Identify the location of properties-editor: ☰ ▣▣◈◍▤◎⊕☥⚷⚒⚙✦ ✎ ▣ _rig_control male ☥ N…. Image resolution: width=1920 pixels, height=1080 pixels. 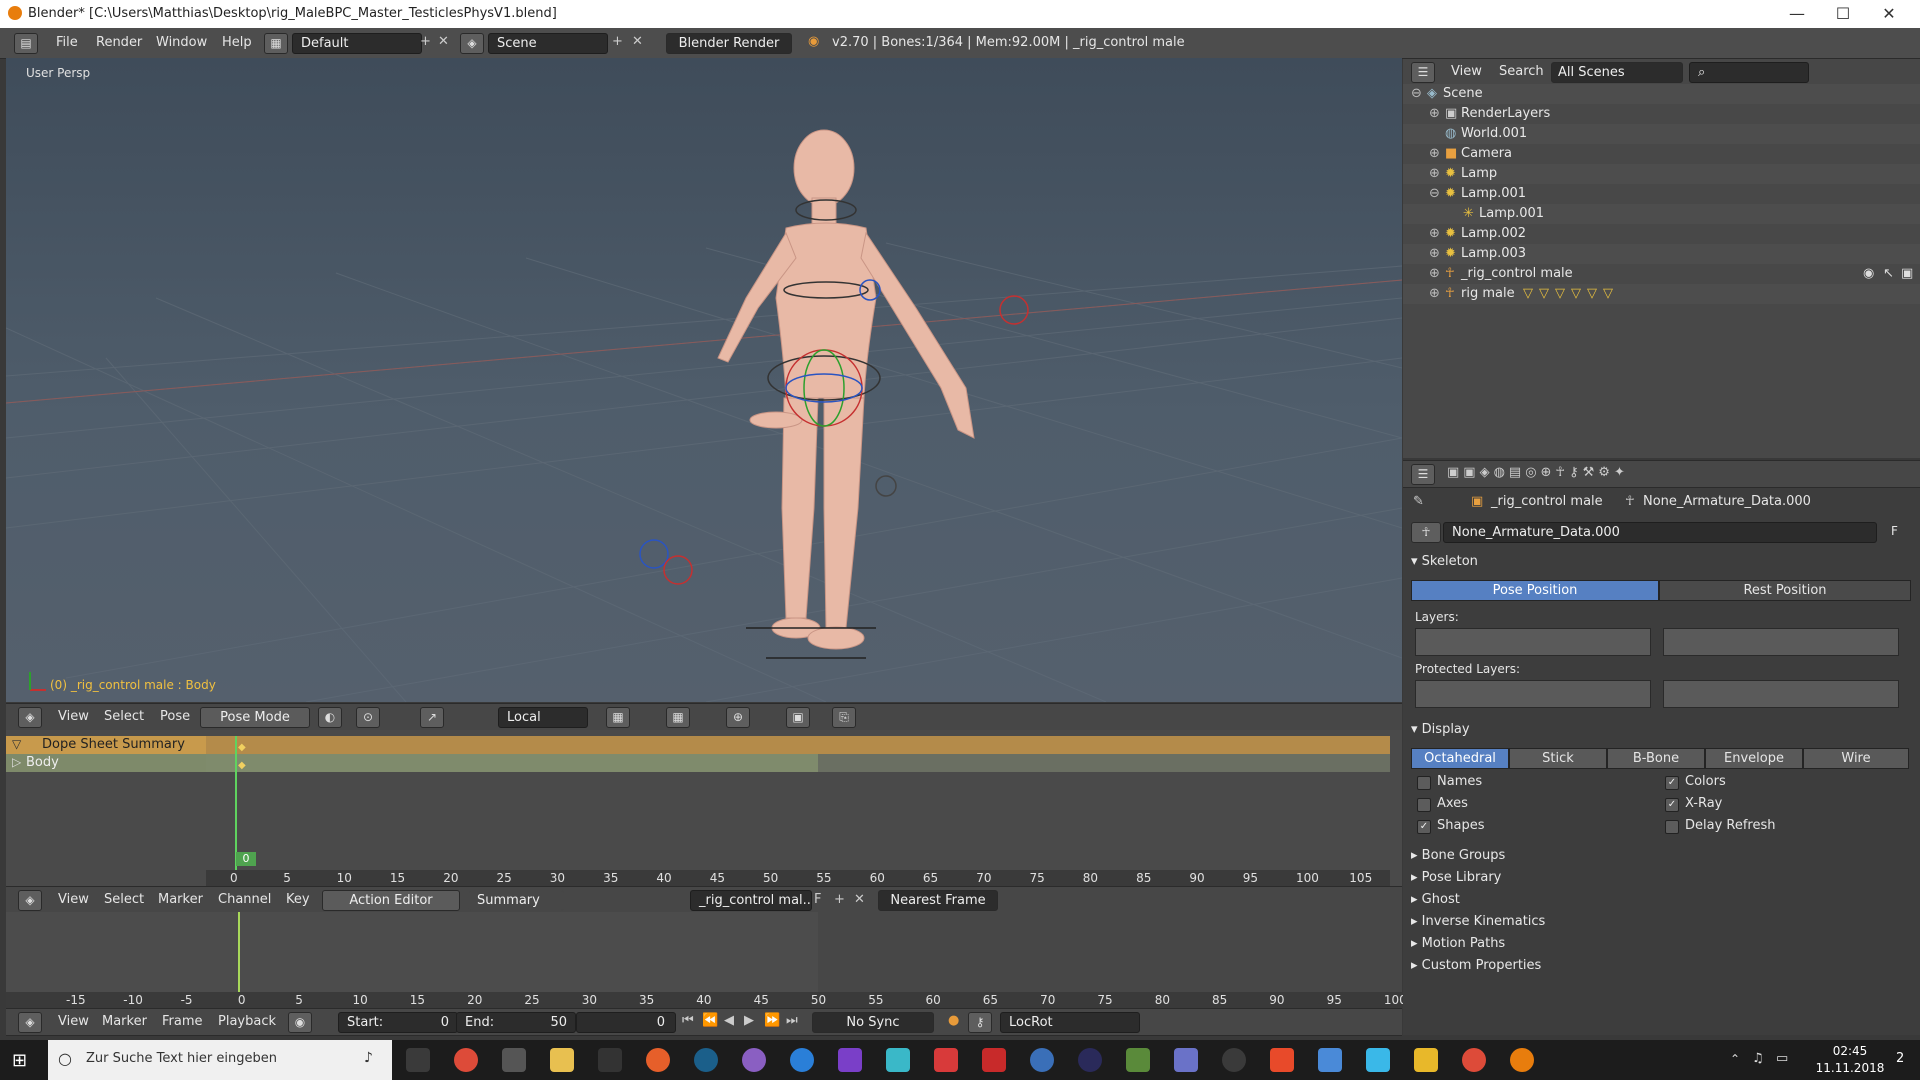
(1661, 747).